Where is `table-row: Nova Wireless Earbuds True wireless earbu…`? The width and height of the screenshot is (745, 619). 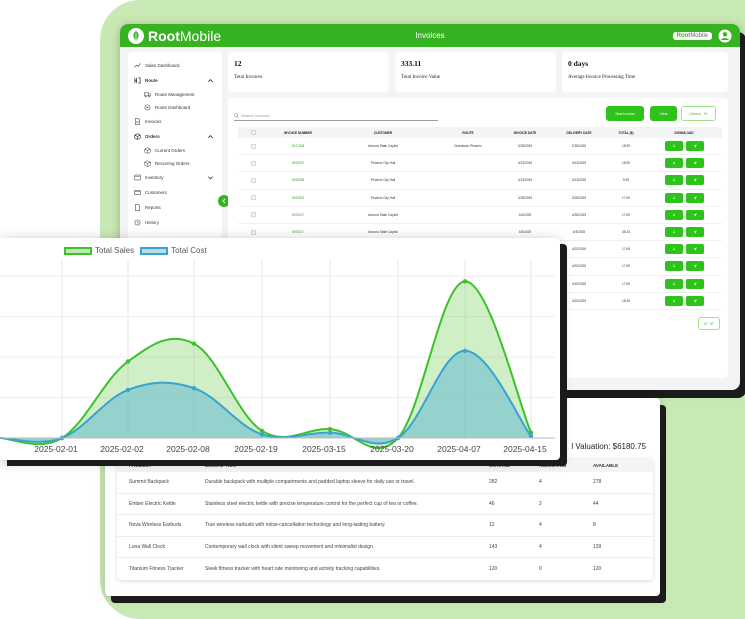 table-row: Nova Wireless Earbuds True wireless earbu… is located at coordinates (385, 526).